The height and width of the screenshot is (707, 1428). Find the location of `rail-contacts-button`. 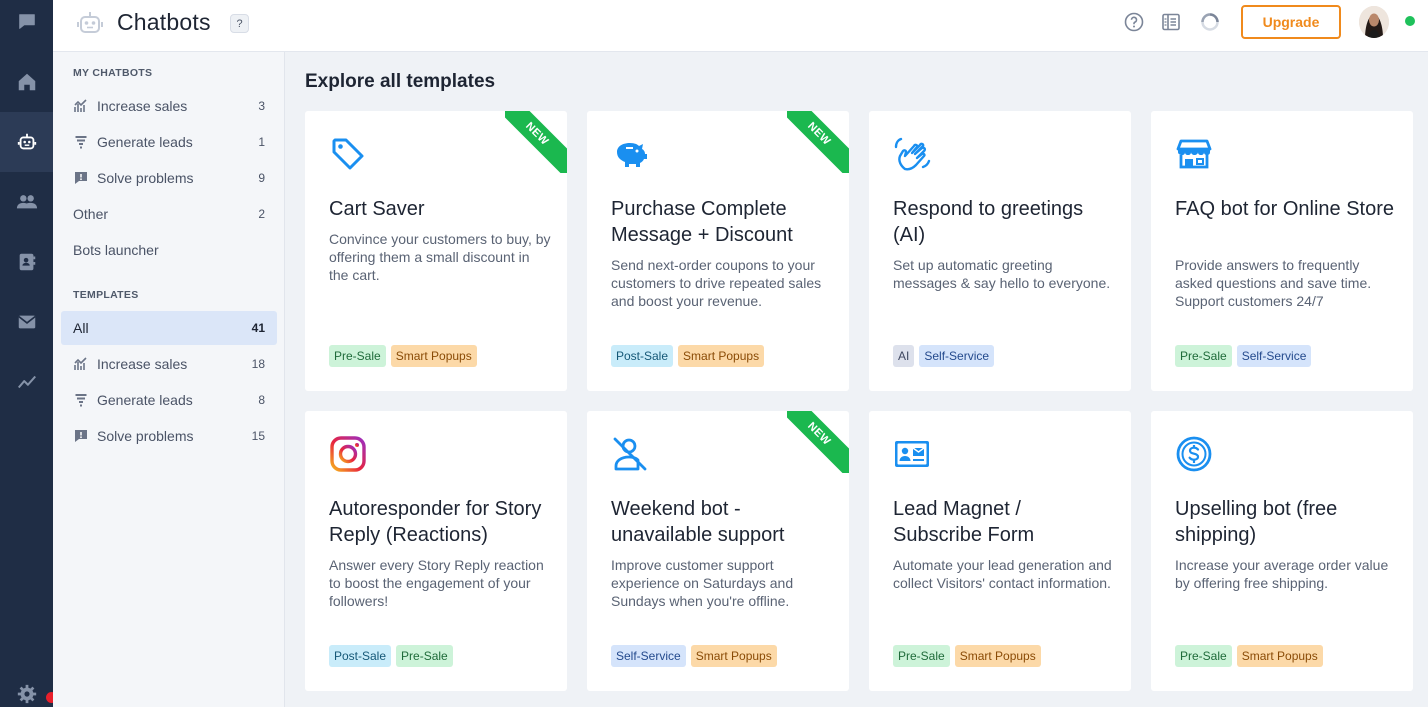

rail-contacts-button is located at coordinates (26, 202).